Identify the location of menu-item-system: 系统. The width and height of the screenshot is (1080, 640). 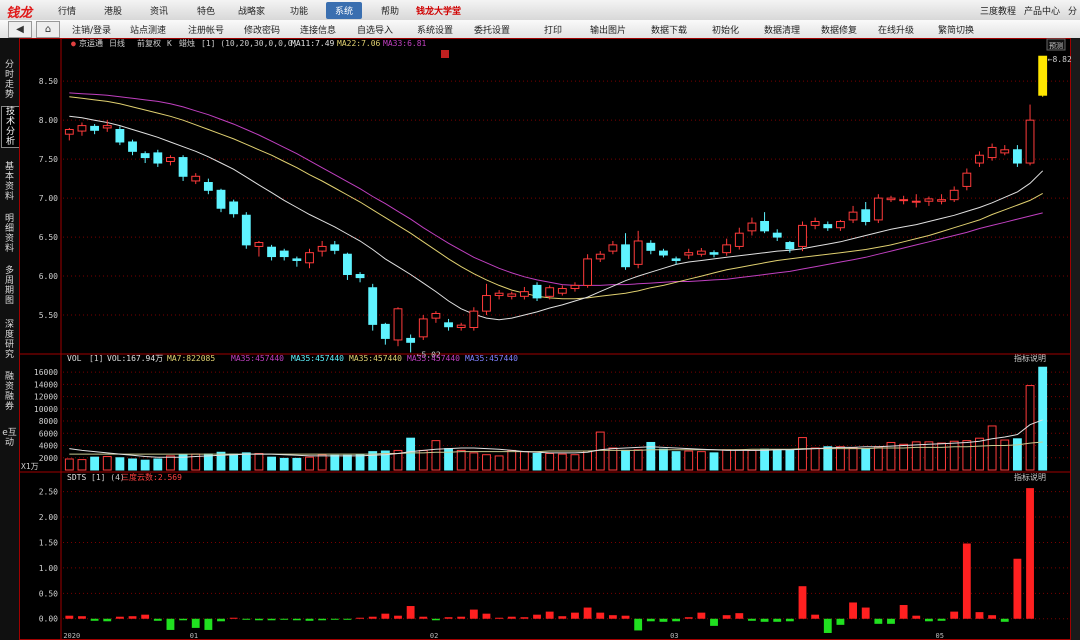
(344, 10).